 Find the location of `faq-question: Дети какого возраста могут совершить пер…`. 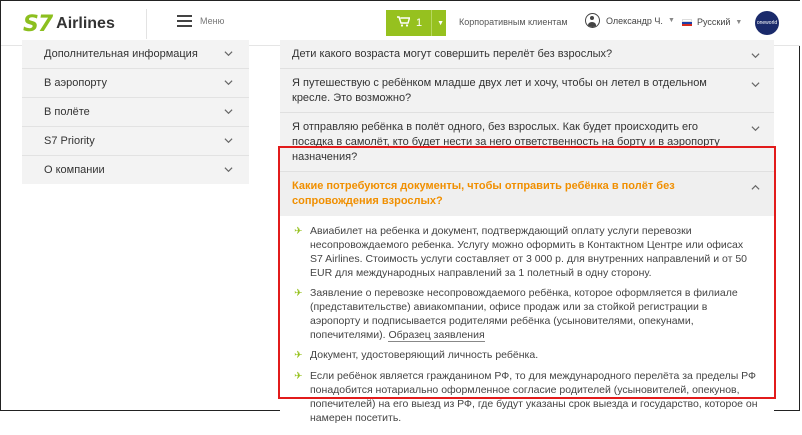

faq-question: Дети какого возраста могут совершить пер… is located at coordinates (527, 54).